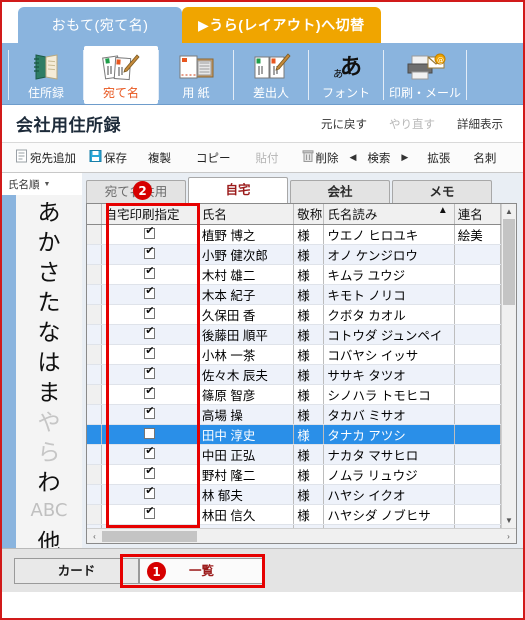 This screenshot has height=620, width=525. Describe the element at coordinates (404, 157) in the screenshot. I see `search-next-icon: ▶` at that location.